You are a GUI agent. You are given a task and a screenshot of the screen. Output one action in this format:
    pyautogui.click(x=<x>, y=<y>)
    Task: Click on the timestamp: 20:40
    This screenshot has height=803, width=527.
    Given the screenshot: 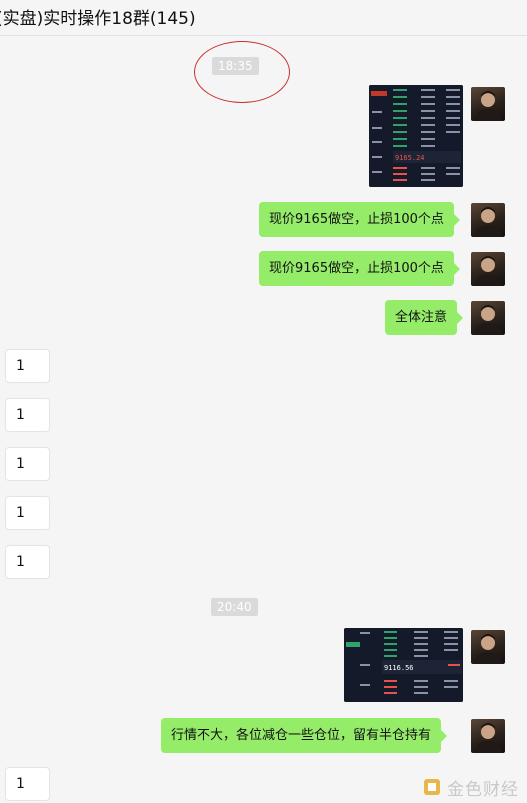 What is the action you would take?
    pyautogui.click(x=234, y=607)
    